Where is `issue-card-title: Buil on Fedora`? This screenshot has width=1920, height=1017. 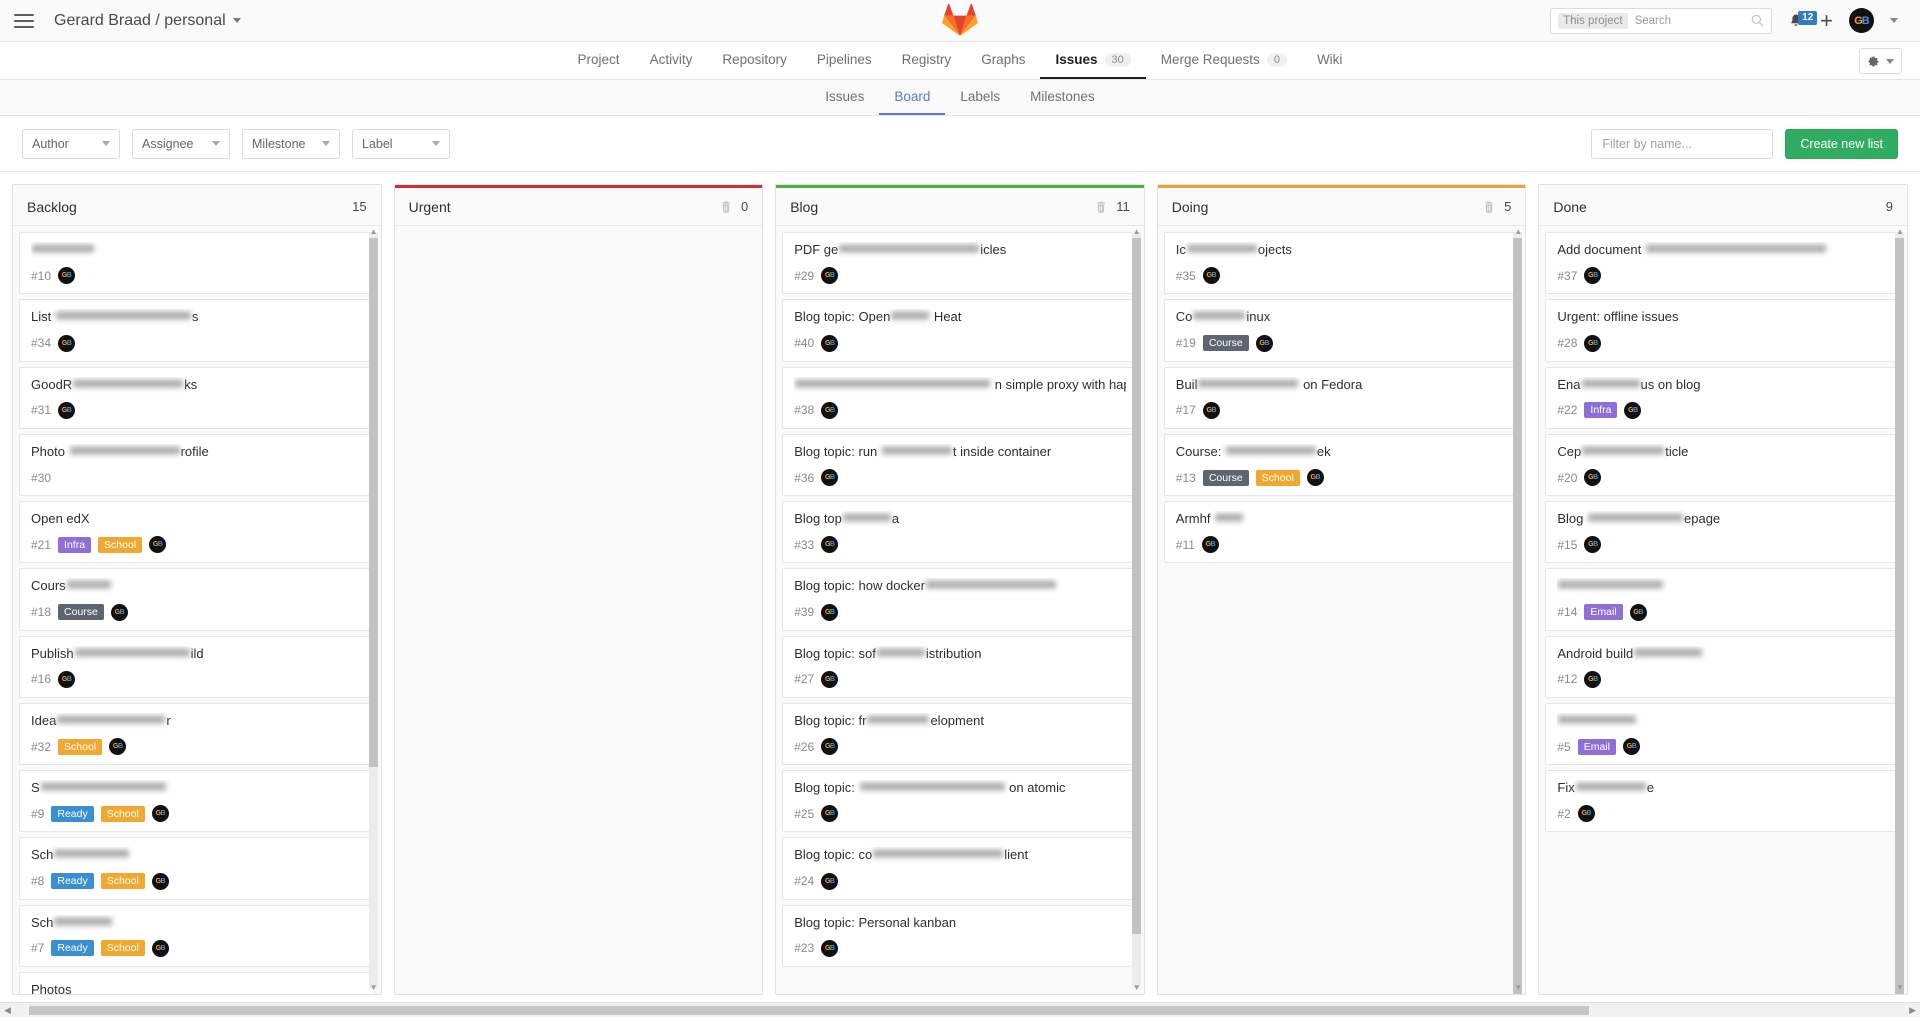 issue-card-title: Buil on Fedora is located at coordinates (1342, 385).